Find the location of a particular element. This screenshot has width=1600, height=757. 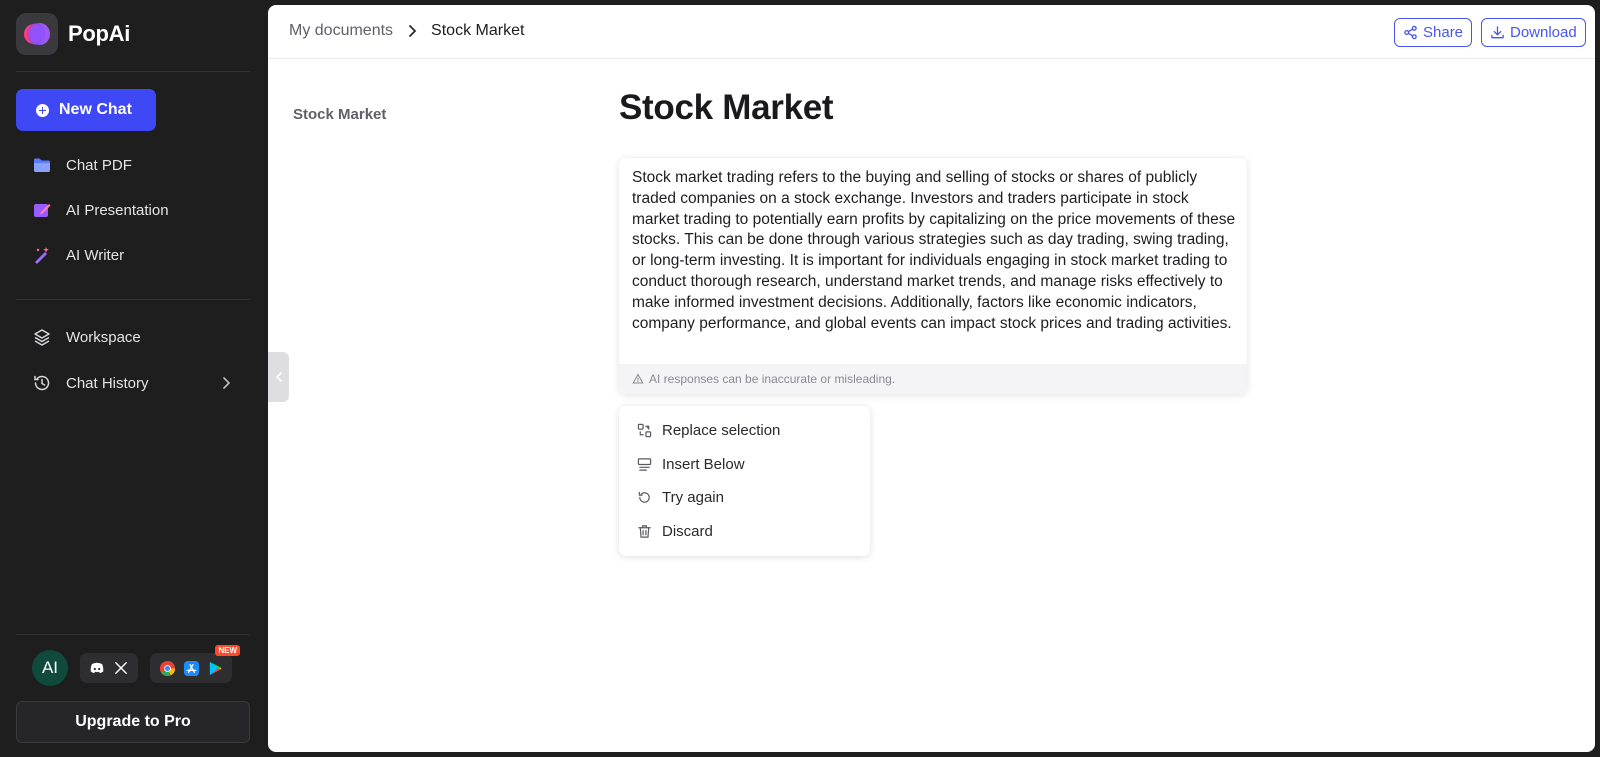

menu-item-label: Discard is located at coordinates (687, 531).